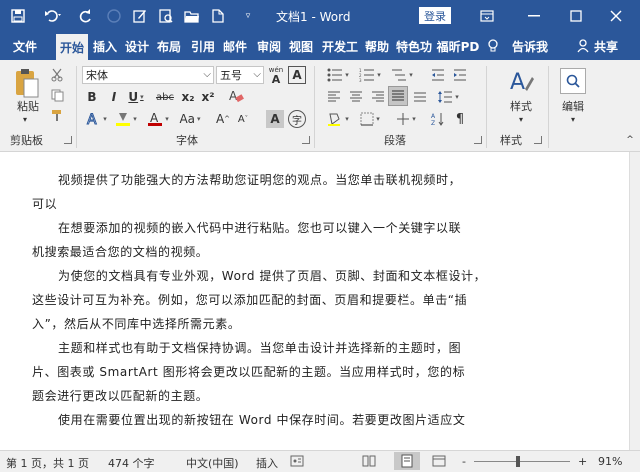  What do you see at coordinates (521, 119) in the screenshot?
I see `styles-dropdown-icon: ▾` at bounding box center [521, 119].